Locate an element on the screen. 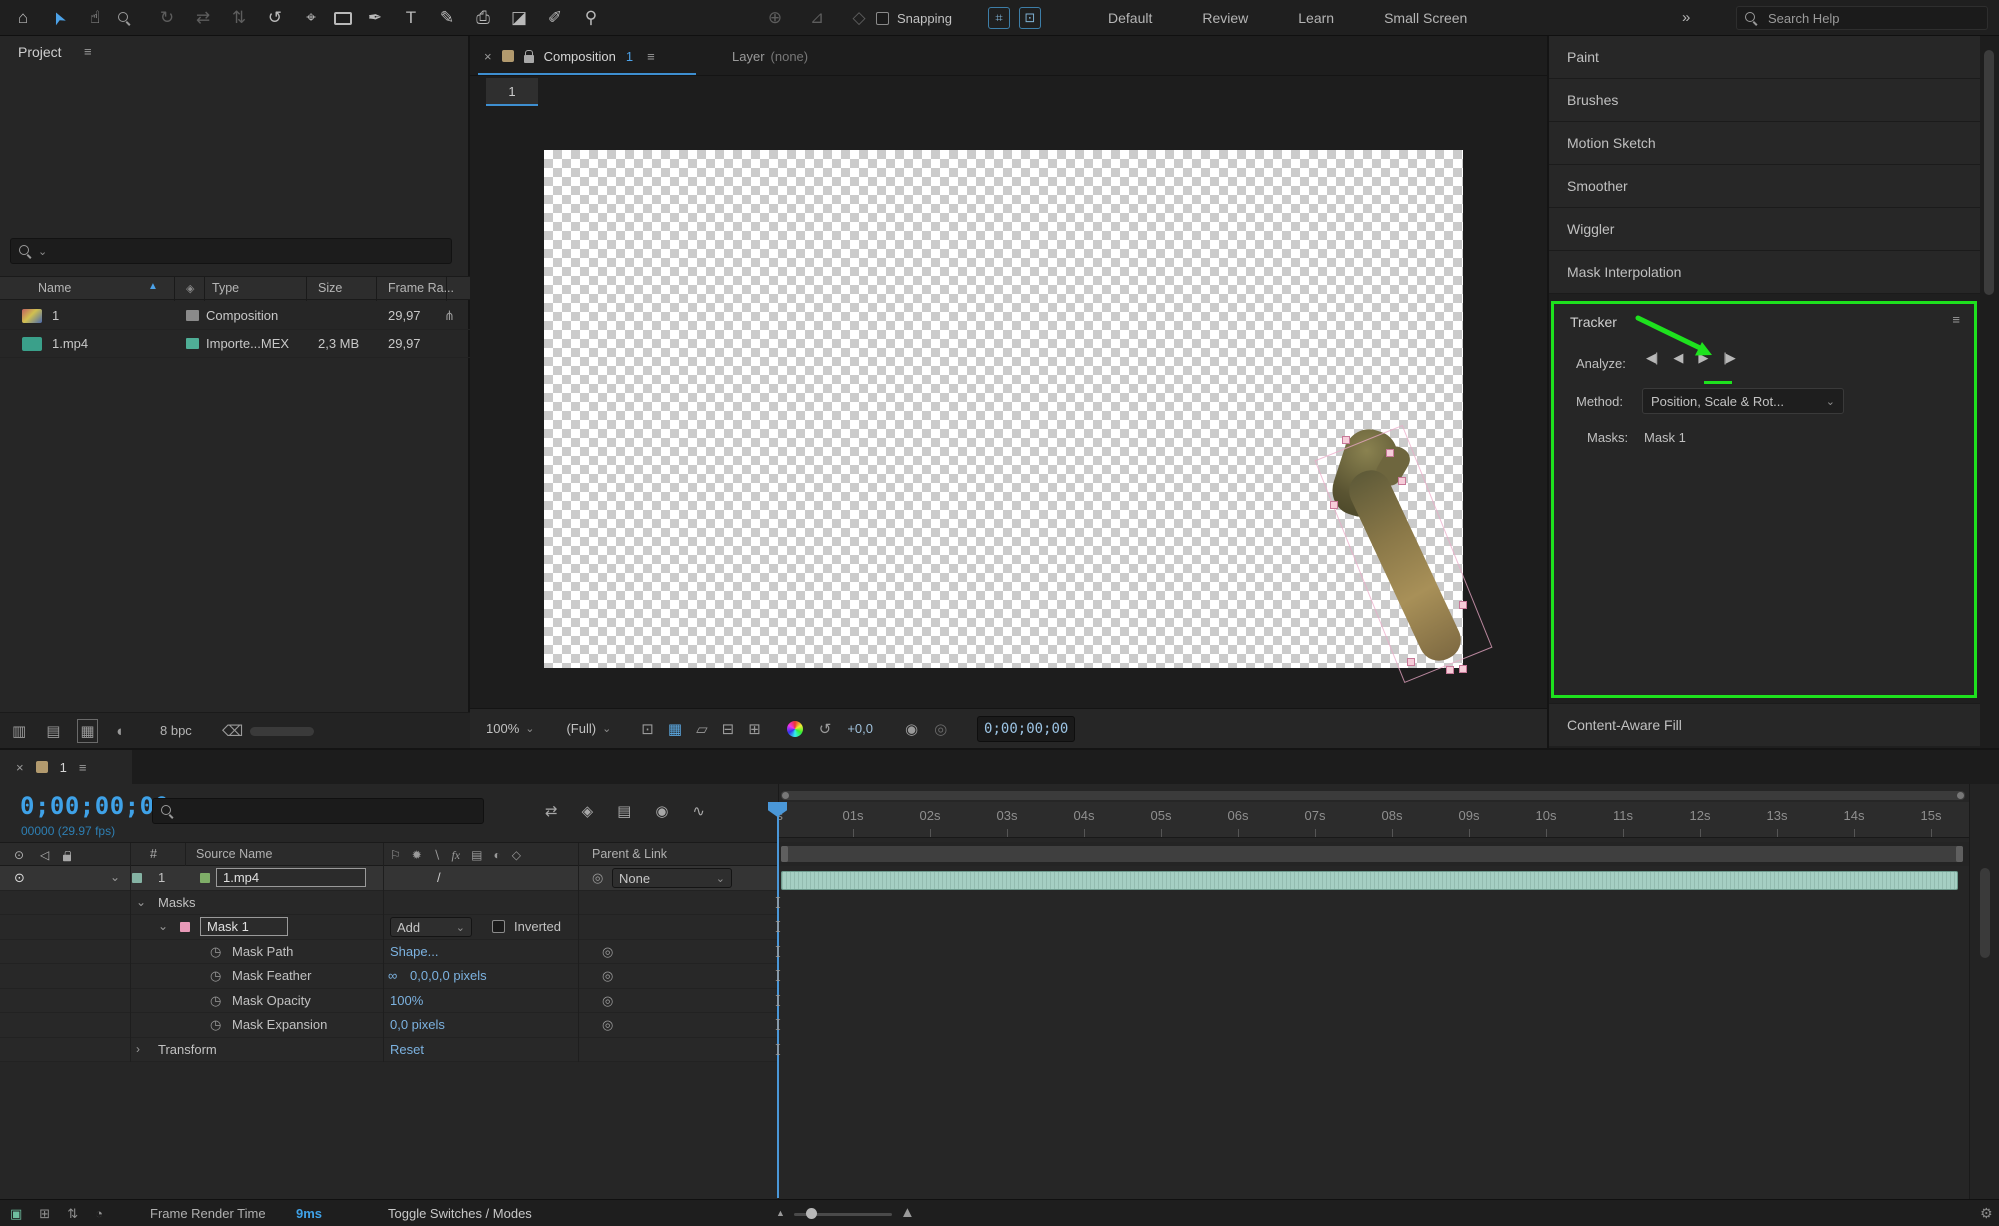  project-row-footage: 1.mp4 Importe...MEX 2,3 MB 29,97 is located at coordinates (235, 344).